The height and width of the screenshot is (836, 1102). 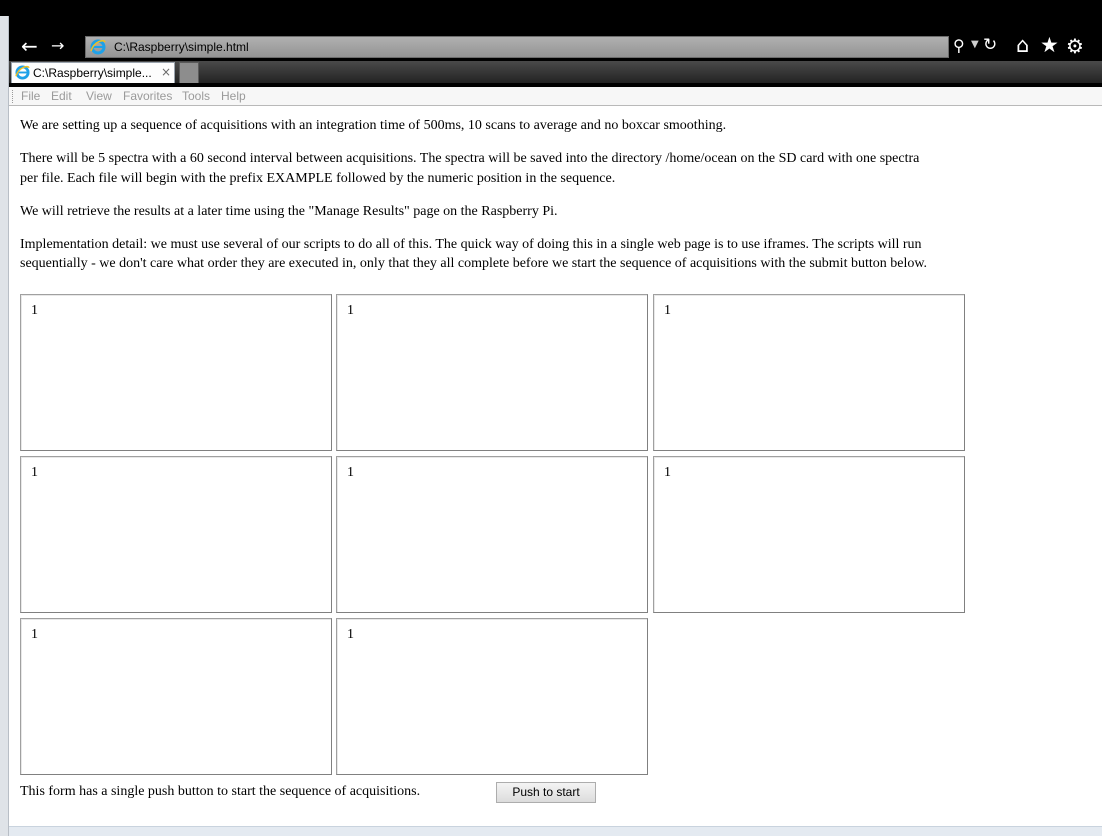 What do you see at coordinates (196, 96) in the screenshot?
I see `menu-tools: Tools` at bounding box center [196, 96].